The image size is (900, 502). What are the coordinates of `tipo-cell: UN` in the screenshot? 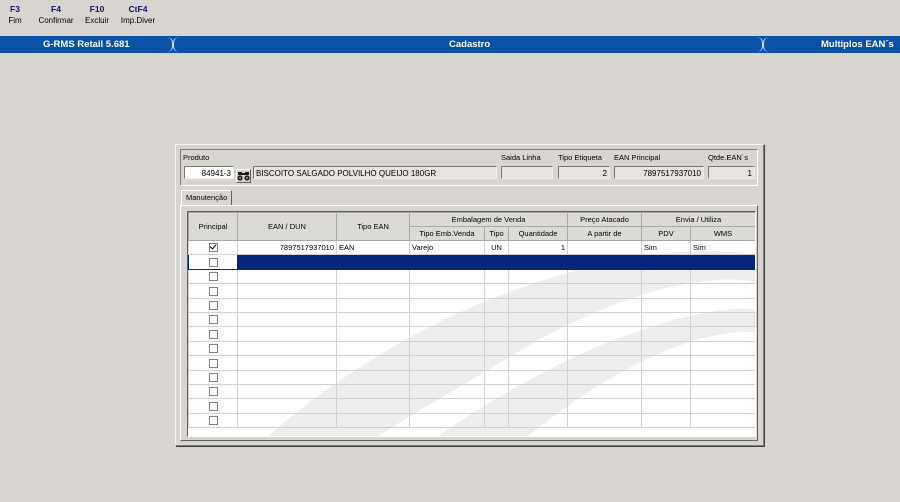 It's located at (496, 247).